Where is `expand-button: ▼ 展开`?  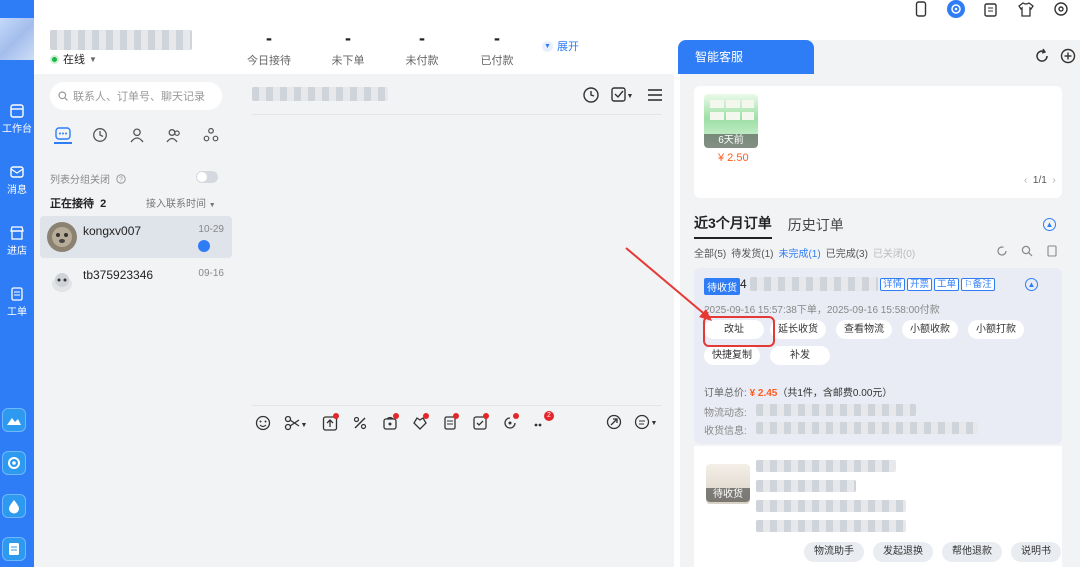
expand-button: ▼ 展开 is located at coordinates (560, 46).